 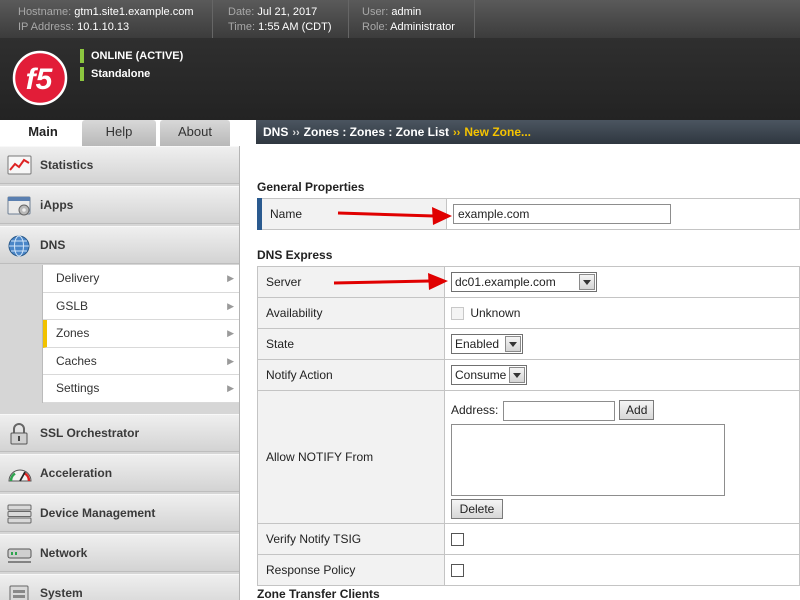 What do you see at coordinates (477, 509) in the screenshot?
I see `delete-address-button: Delete` at bounding box center [477, 509].